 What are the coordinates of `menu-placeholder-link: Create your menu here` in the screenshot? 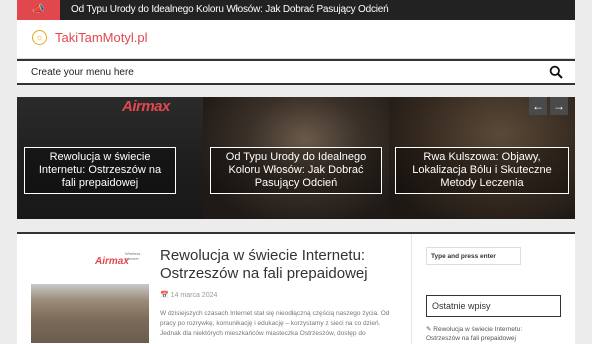 It's located at (82, 72).